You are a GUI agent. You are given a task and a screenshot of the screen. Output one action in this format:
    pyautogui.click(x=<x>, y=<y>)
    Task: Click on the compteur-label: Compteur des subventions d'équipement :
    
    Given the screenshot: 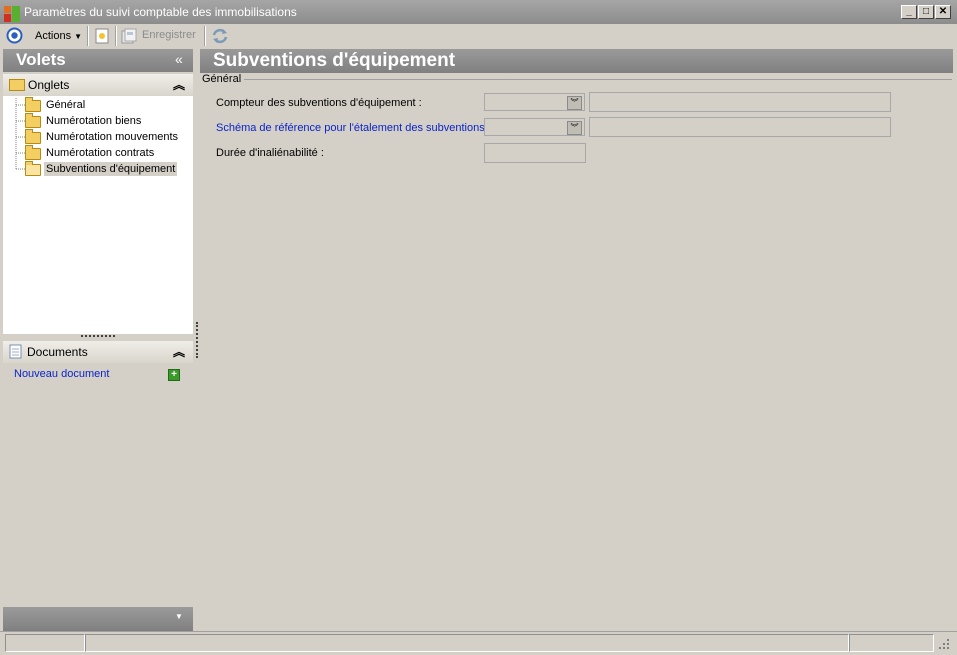 What is the action you would take?
    pyautogui.click(x=319, y=103)
    